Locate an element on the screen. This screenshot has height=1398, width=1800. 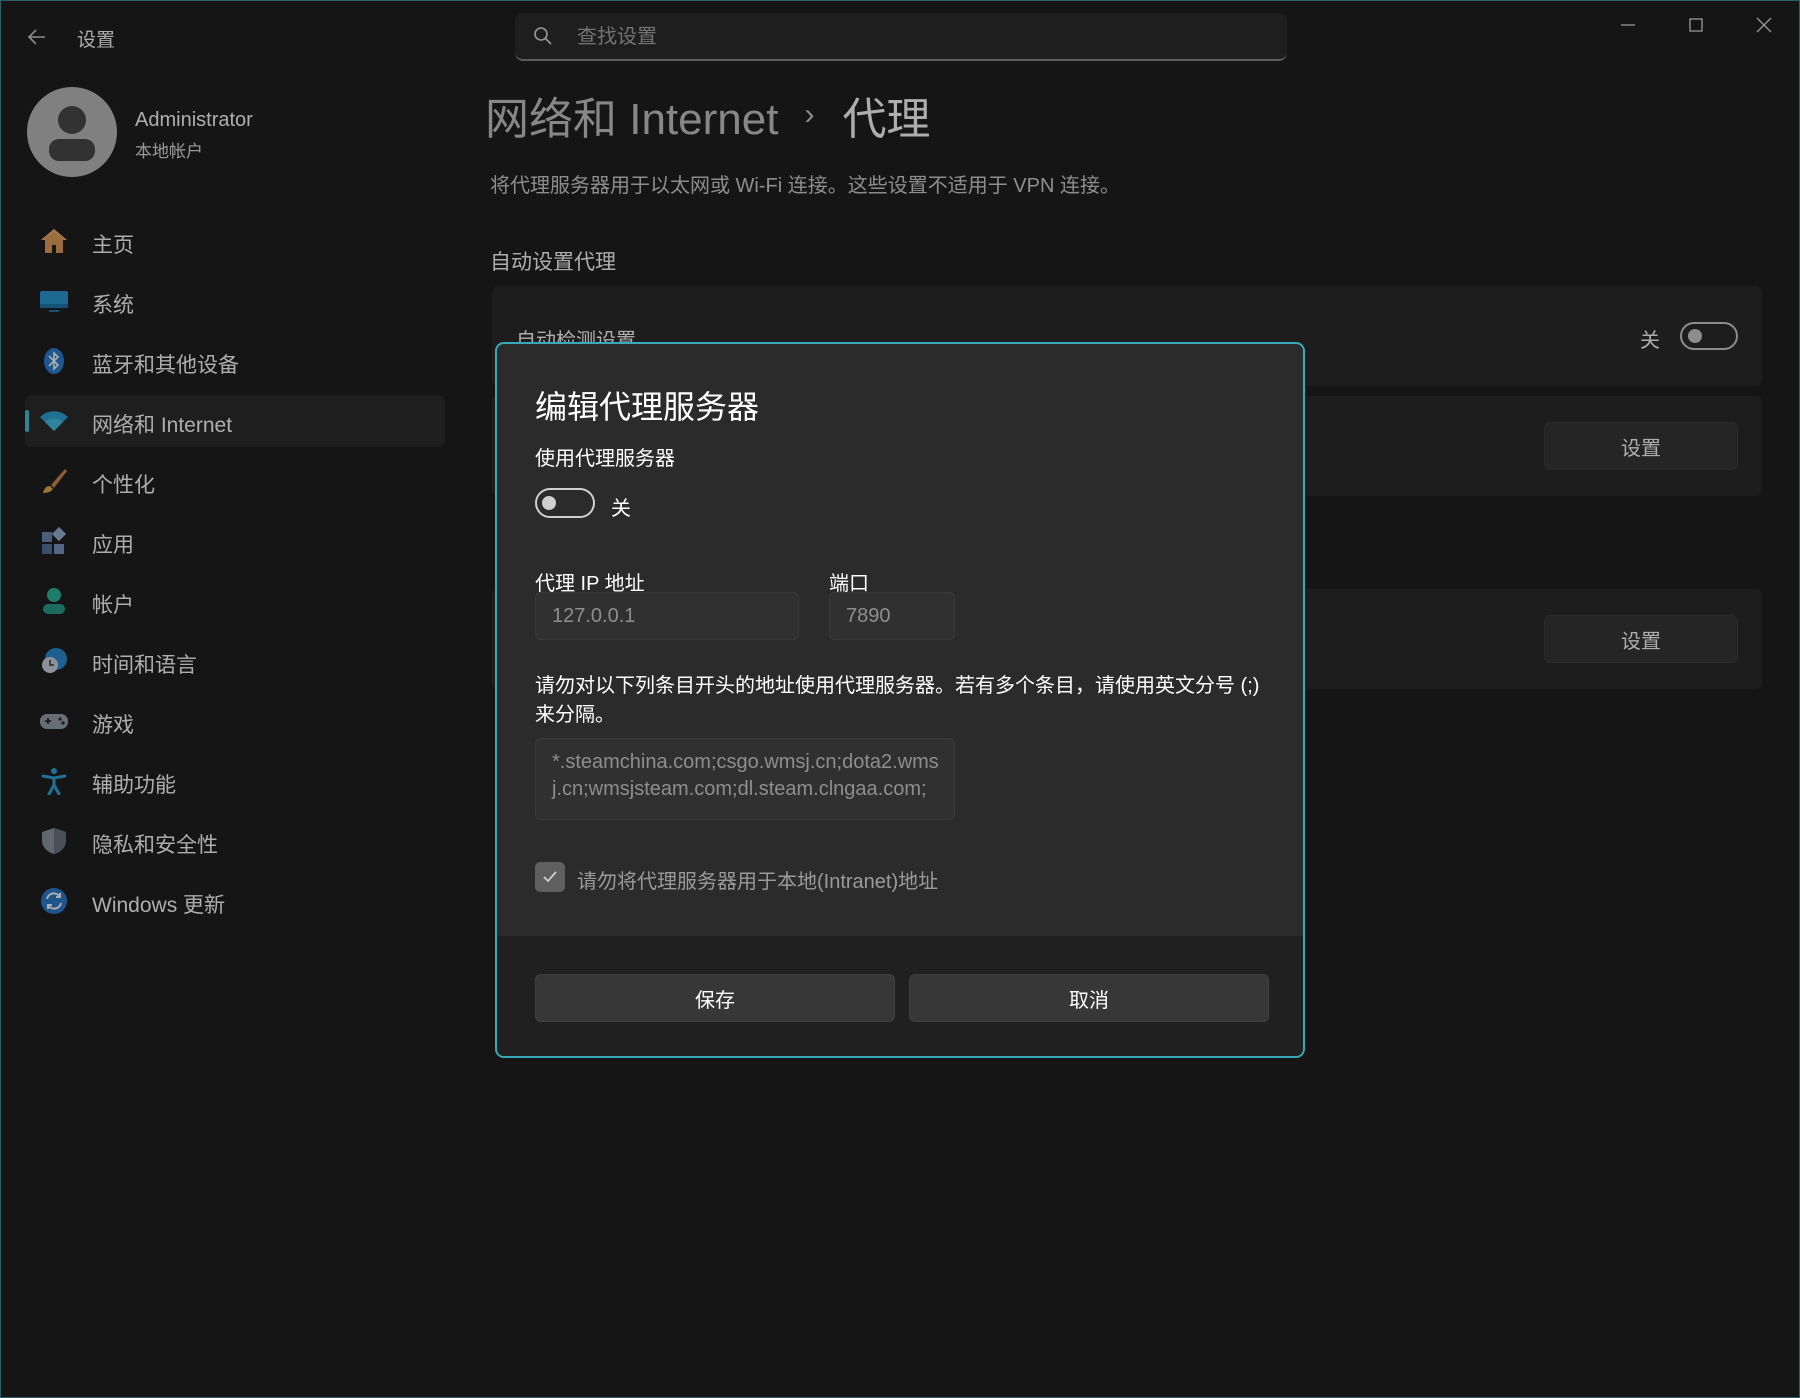
use-proxy-toggle is located at coordinates (565, 503).